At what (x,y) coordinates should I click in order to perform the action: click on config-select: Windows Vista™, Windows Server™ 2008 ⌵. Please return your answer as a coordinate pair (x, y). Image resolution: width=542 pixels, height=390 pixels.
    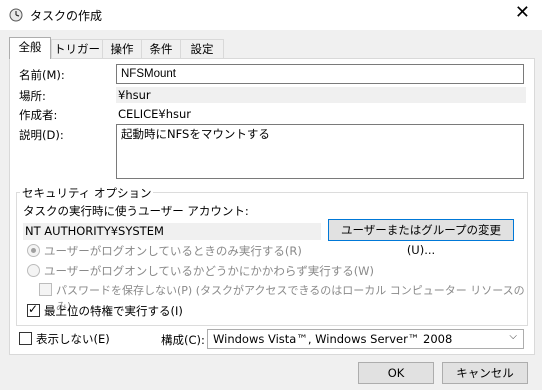
    Looking at the image, I should click on (365, 339).